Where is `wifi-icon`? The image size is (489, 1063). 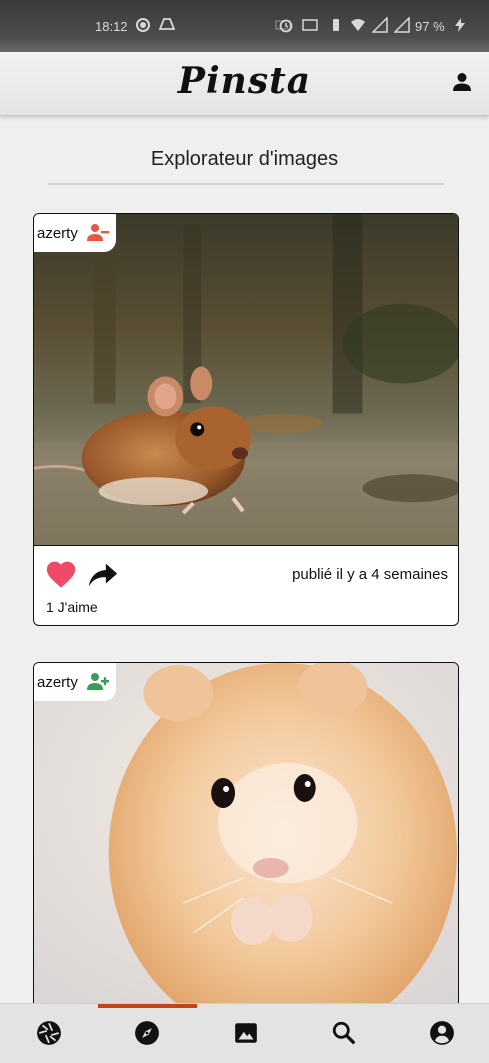
wifi-icon is located at coordinates (358, 25).